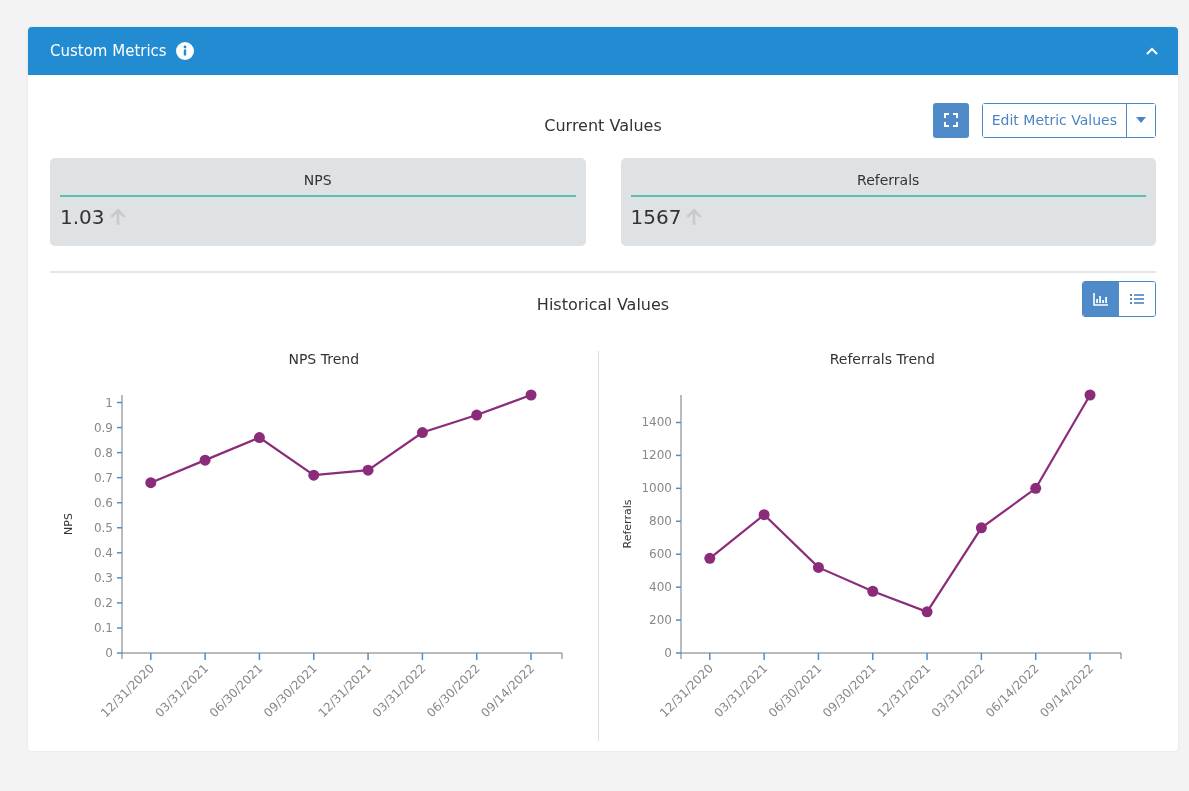 This screenshot has width=1189, height=791. I want to click on tick-label: 0.9, so click(103, 427).